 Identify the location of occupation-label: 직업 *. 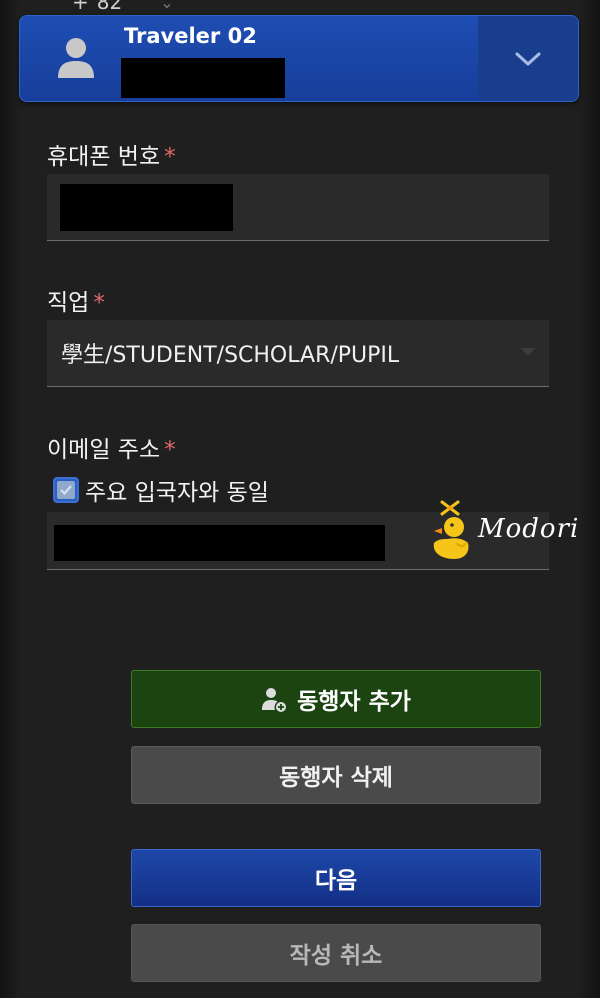
(76, 300).